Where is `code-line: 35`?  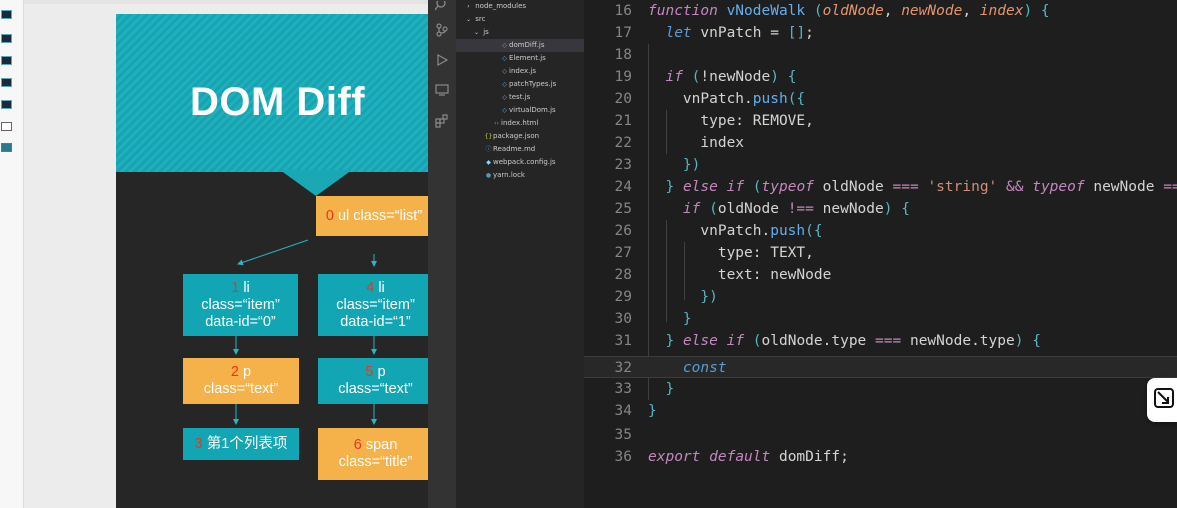 code-line: 35 is located at coordinates (623, 435).